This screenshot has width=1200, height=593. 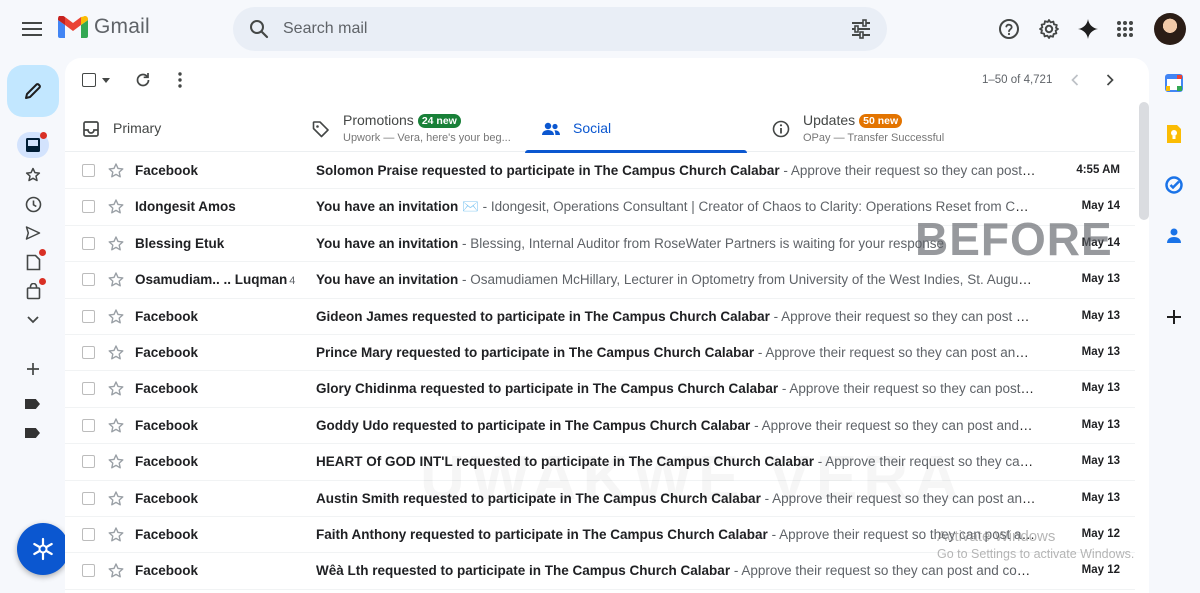 What do you see at coordinates (853, 120) in the screenshot?
I see `tab-label: Updates 50 new` at bounding box center [853, 120].